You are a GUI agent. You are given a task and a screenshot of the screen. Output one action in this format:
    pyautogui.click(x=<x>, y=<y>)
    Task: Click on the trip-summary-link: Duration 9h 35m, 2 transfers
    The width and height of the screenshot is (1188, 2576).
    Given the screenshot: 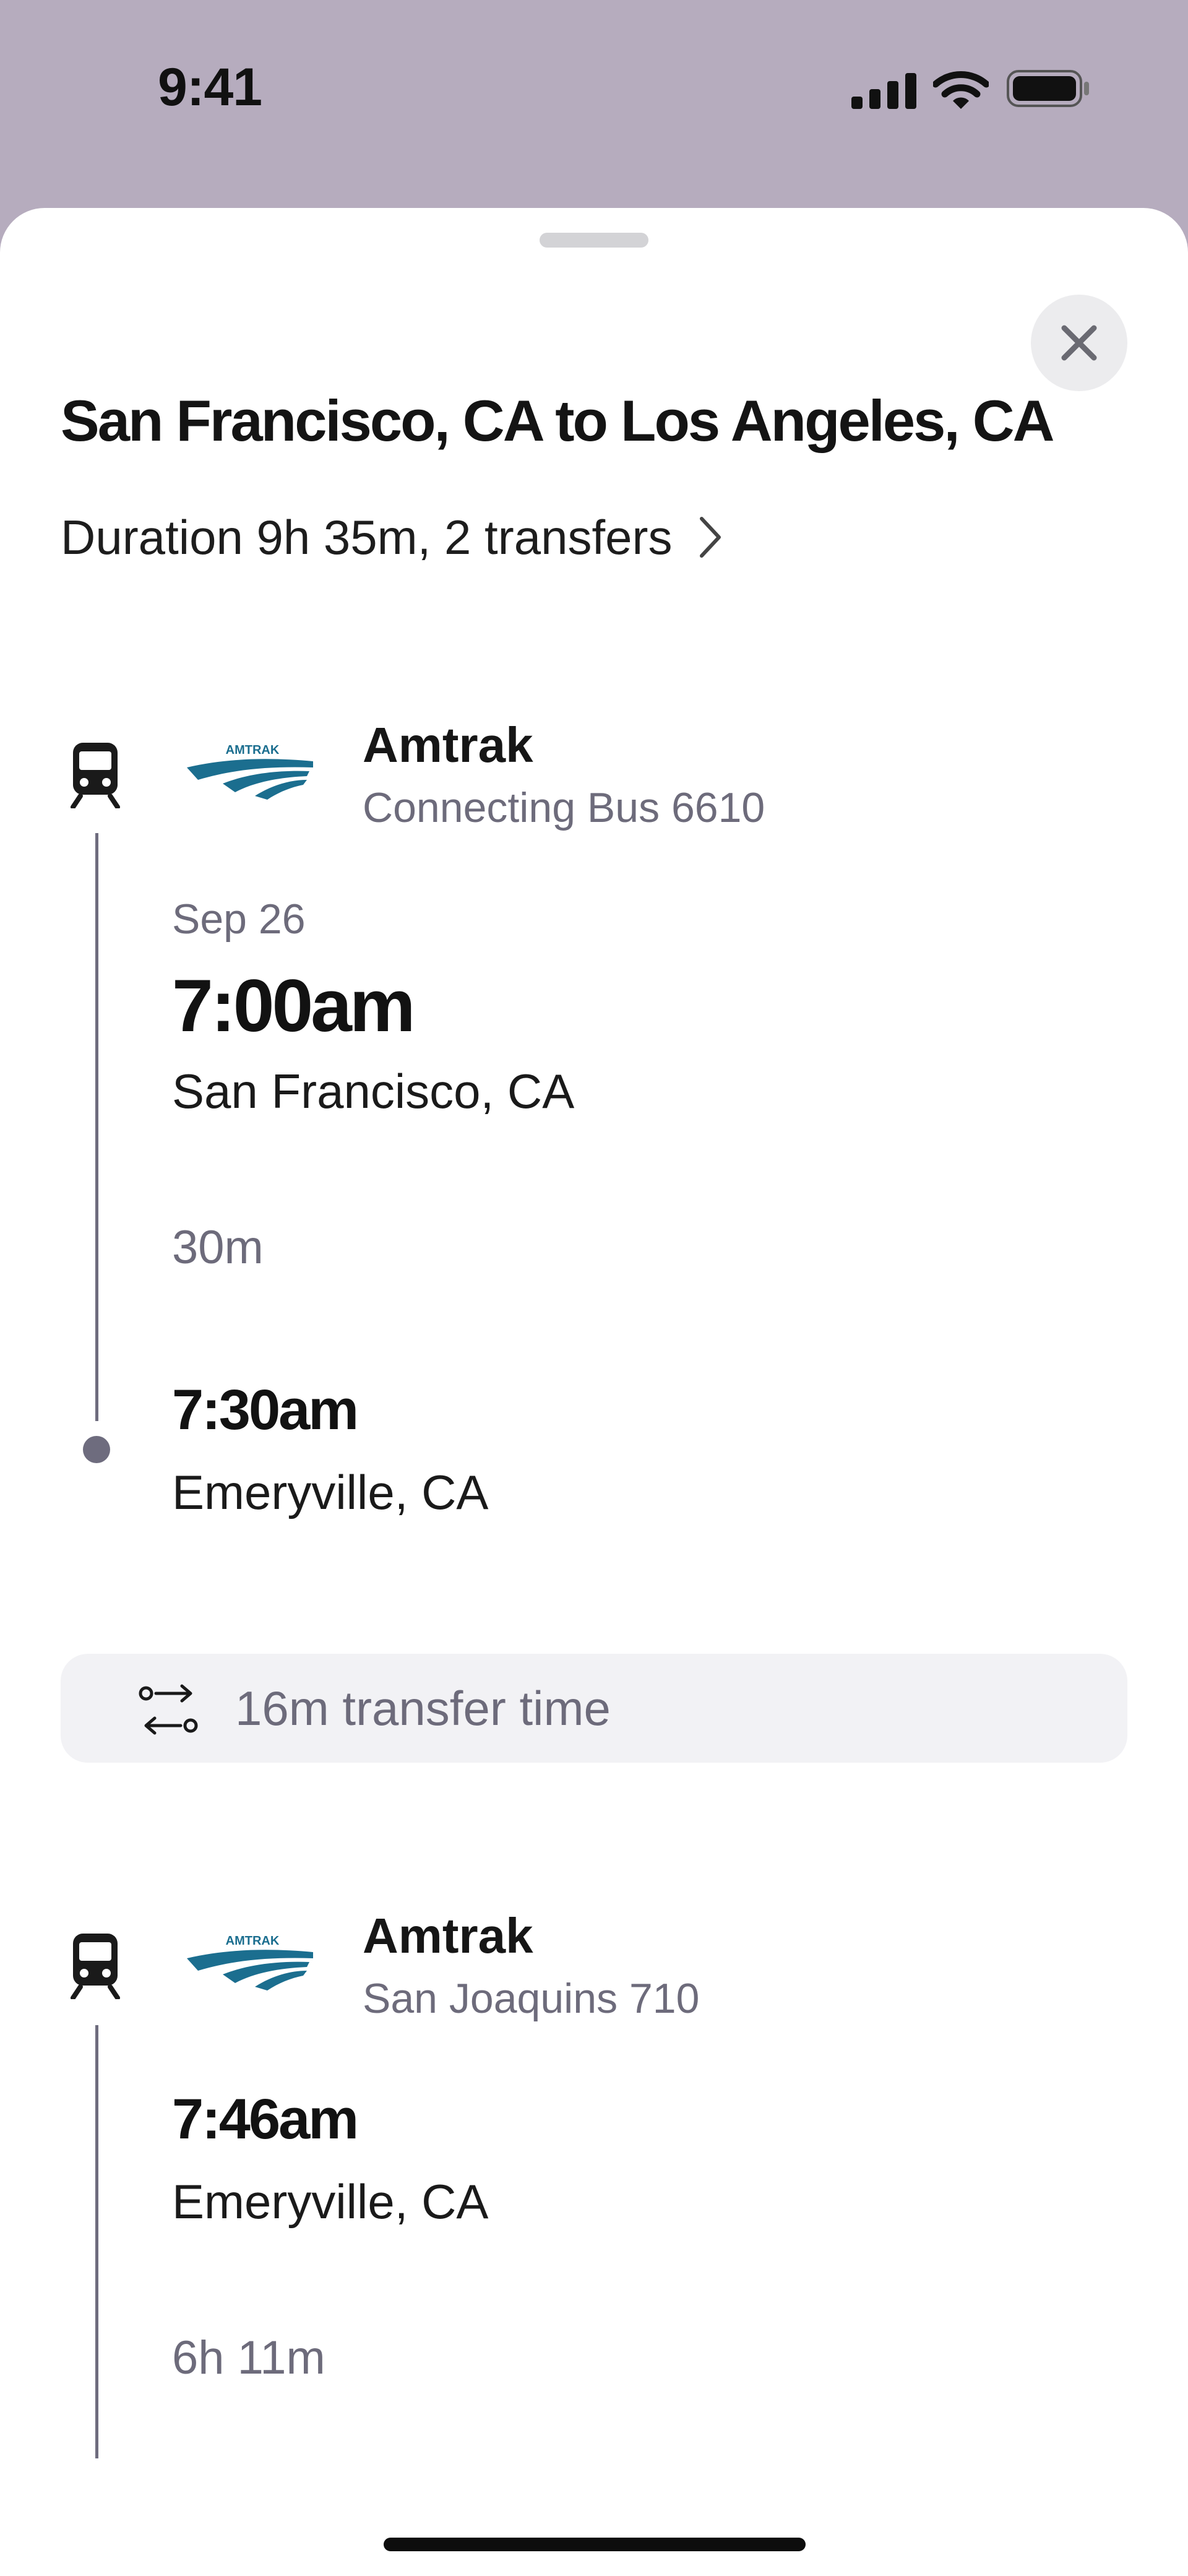 What is the action you would take?
    pyautogui.click(x=392, y=537)
    